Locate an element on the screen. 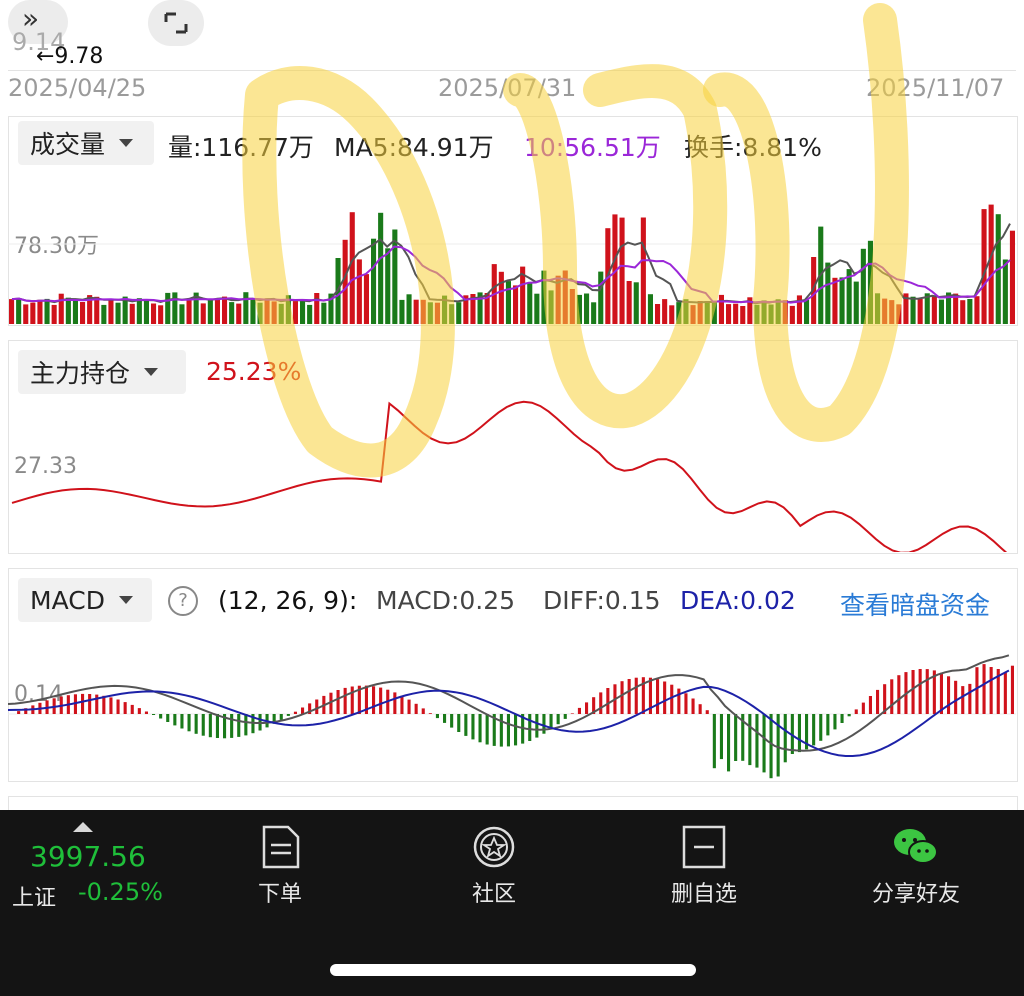 This screenshot has width=1024, height=996. holding-chart is located at coordinates (509, 476).